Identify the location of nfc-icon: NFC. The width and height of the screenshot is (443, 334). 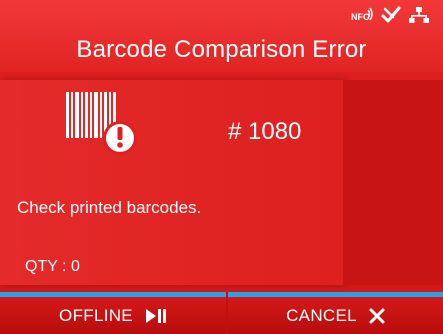
(362, 14).